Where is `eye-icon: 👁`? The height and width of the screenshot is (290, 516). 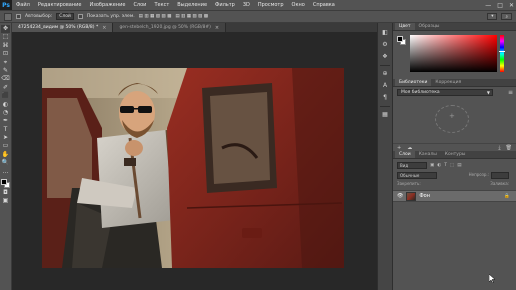
eye-icon: 👁 is located at coordinates (400, 196).